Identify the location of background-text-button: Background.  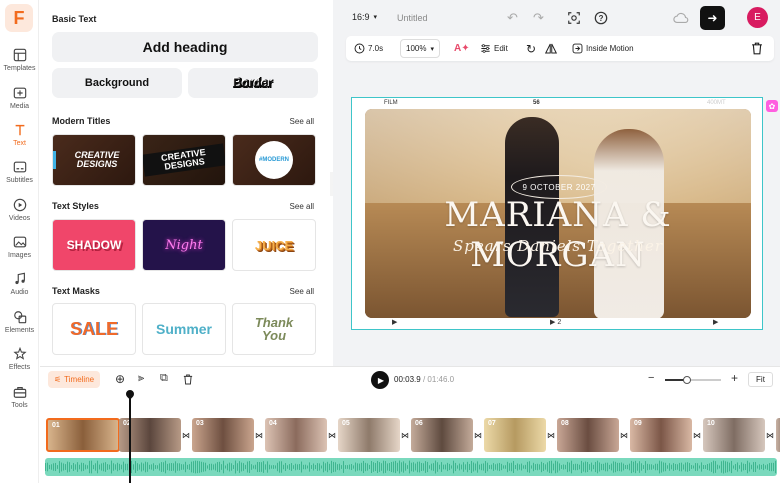
(117, 83).